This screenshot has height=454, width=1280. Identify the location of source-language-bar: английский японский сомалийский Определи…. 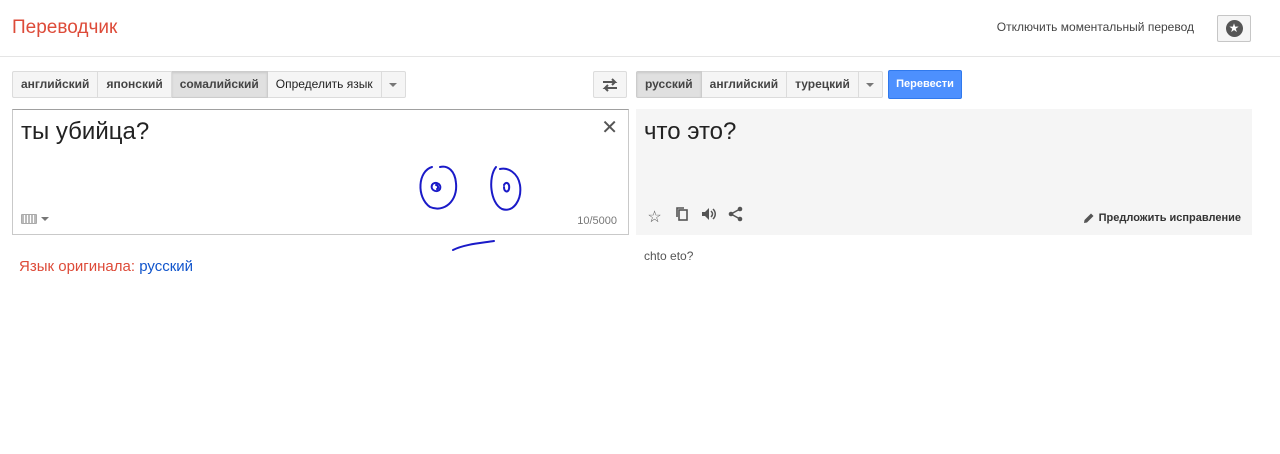
(209, 84).